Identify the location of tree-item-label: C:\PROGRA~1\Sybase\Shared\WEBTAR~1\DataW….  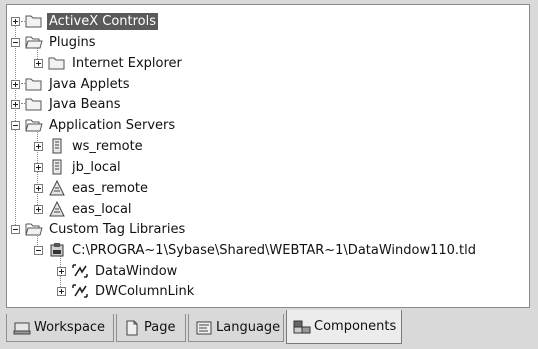
(274, 250).